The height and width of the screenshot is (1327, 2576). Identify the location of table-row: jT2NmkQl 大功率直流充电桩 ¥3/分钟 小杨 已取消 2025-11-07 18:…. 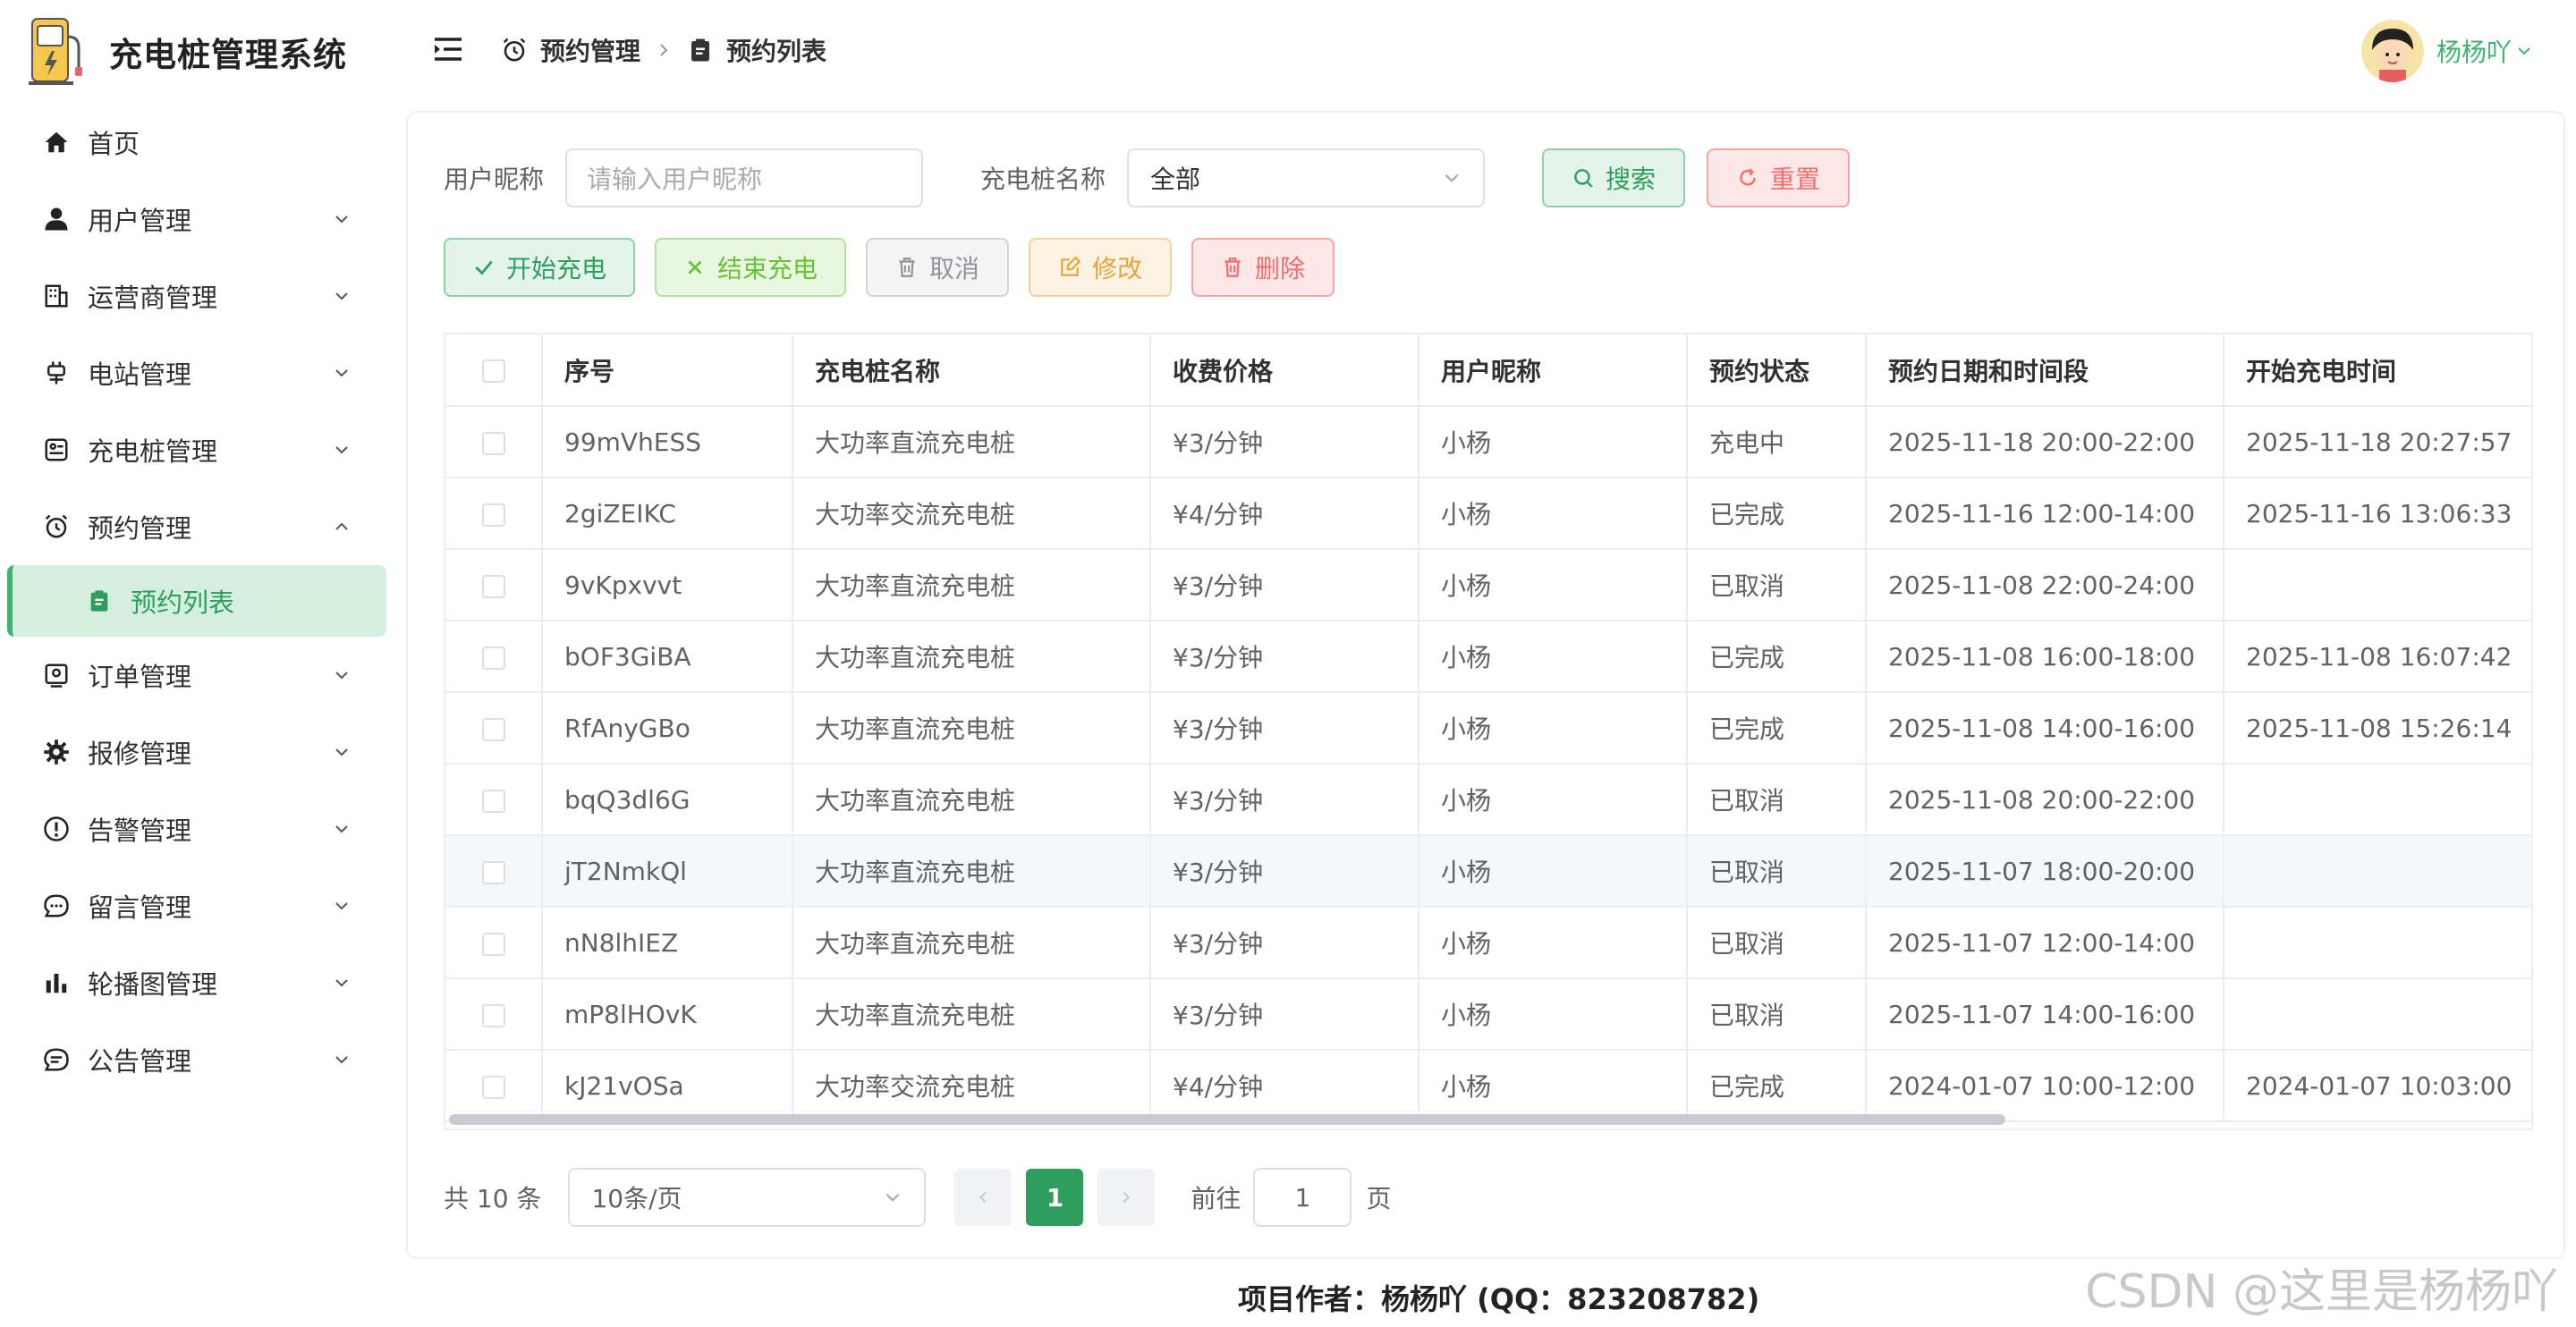
(1488, 871).